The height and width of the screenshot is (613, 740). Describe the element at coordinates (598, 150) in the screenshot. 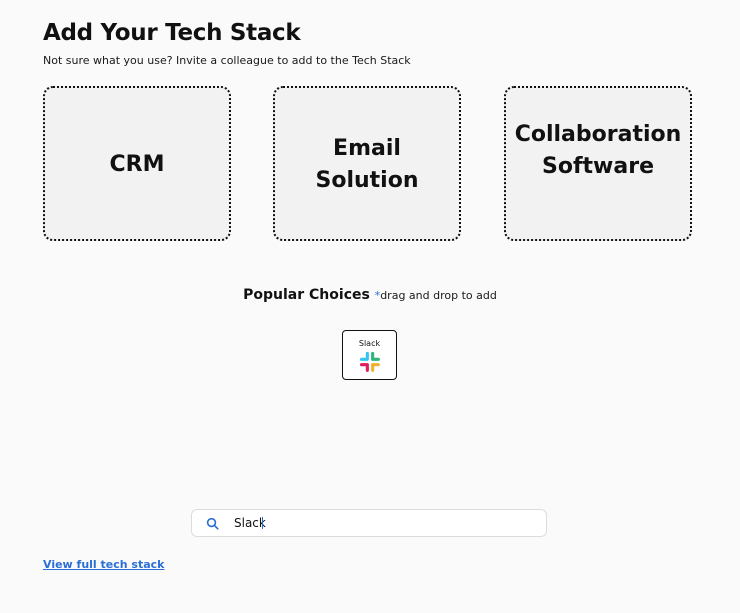

I see `drop-zone-label: Collaboration Software` at that location.